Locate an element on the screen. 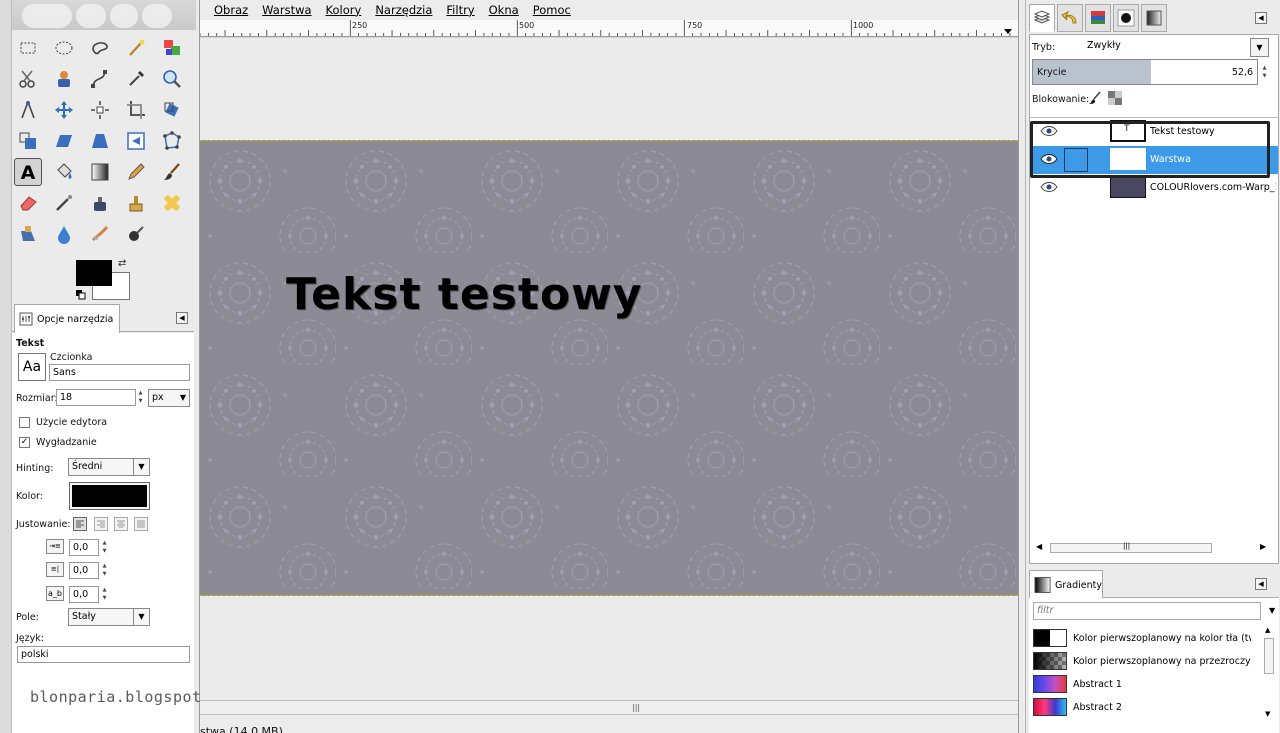  gradient-item: Abstract 2 is located at coordinates (1143, 708).